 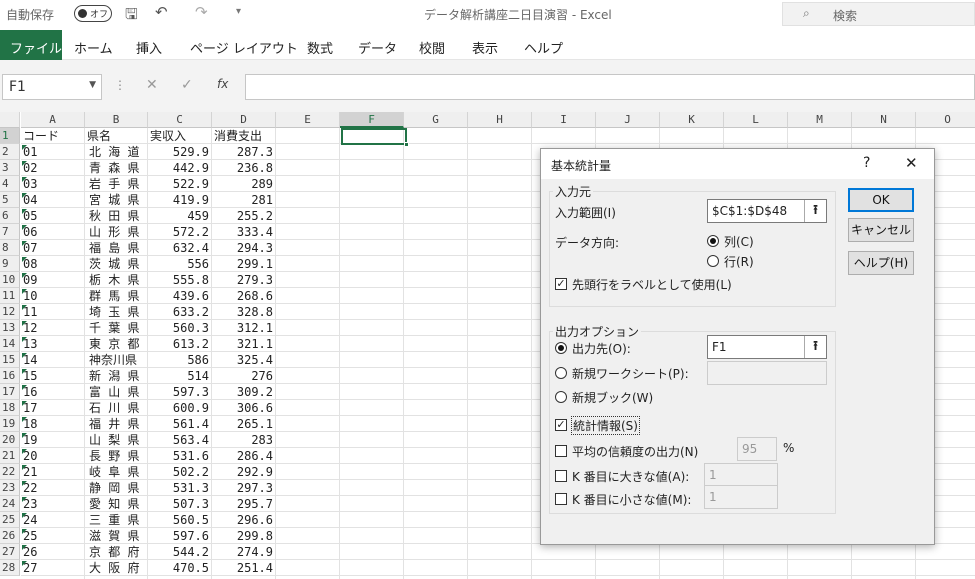 What do you see at coordinates (117, 392) in the screenshot?
I see `table-cell: 富 山 県` at bounding box center [117, 392].